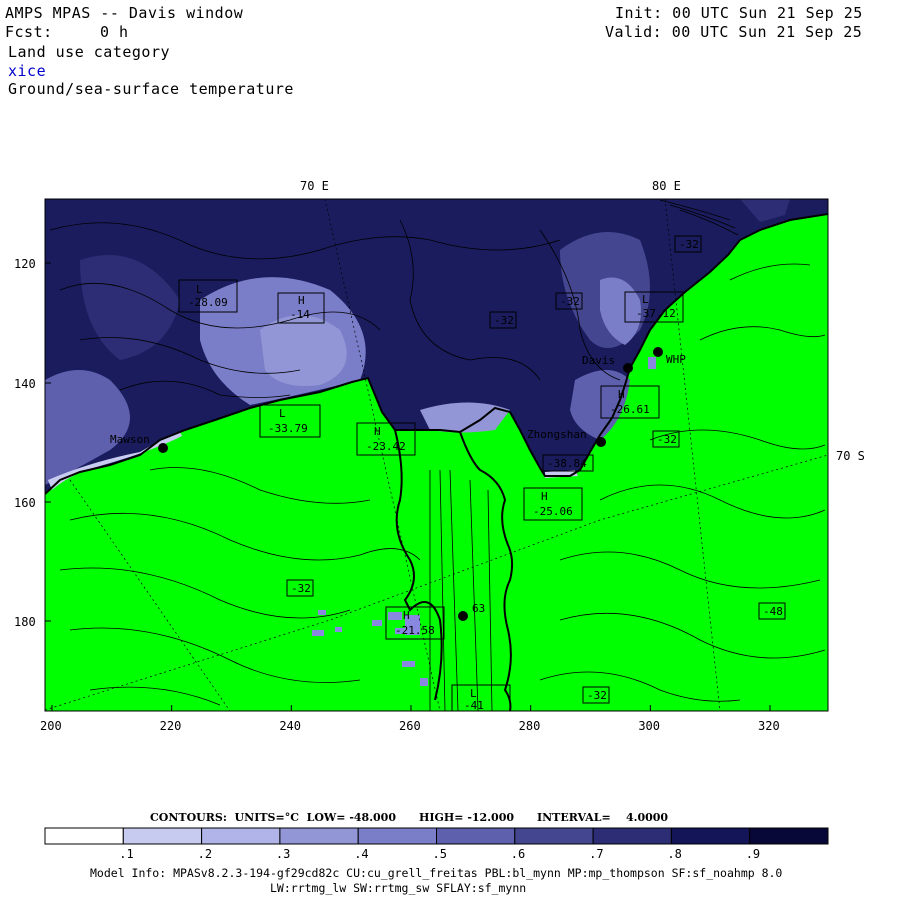 This screenshot has height=900, width=900. I want to click on legend-bin-label: .8, so click(674, 854).